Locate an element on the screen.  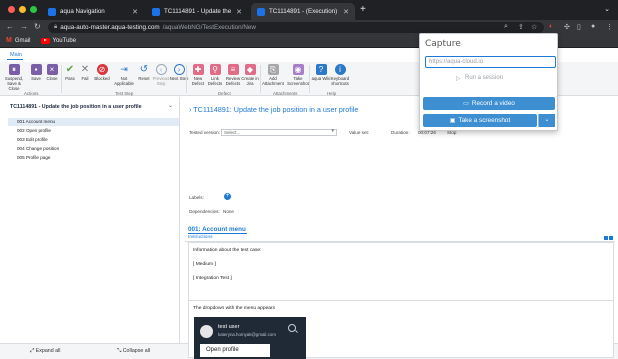
blocked-button: ⊘ Blocked is located at coordinates (102, 72).